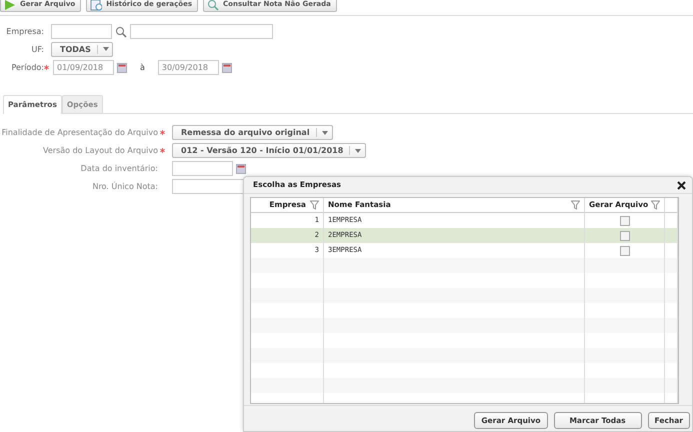 The width and height of the screenshot is (693, 432). What do you see at coordinates (681, 185) in the screenshot?
I see `close-icon` at bounding box center [681, 185].